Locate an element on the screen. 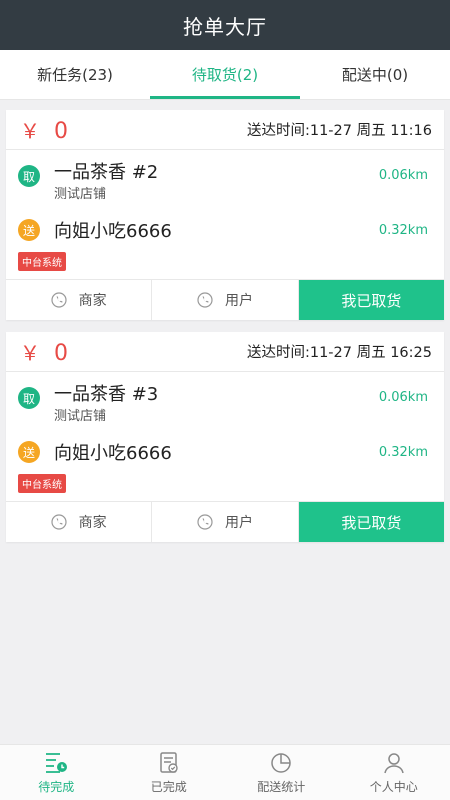 This screenshot has height=800, width=450. tab-bar: 新任务(23) 待取货(2) 配送中(0) is located at coordinates (225, 75).